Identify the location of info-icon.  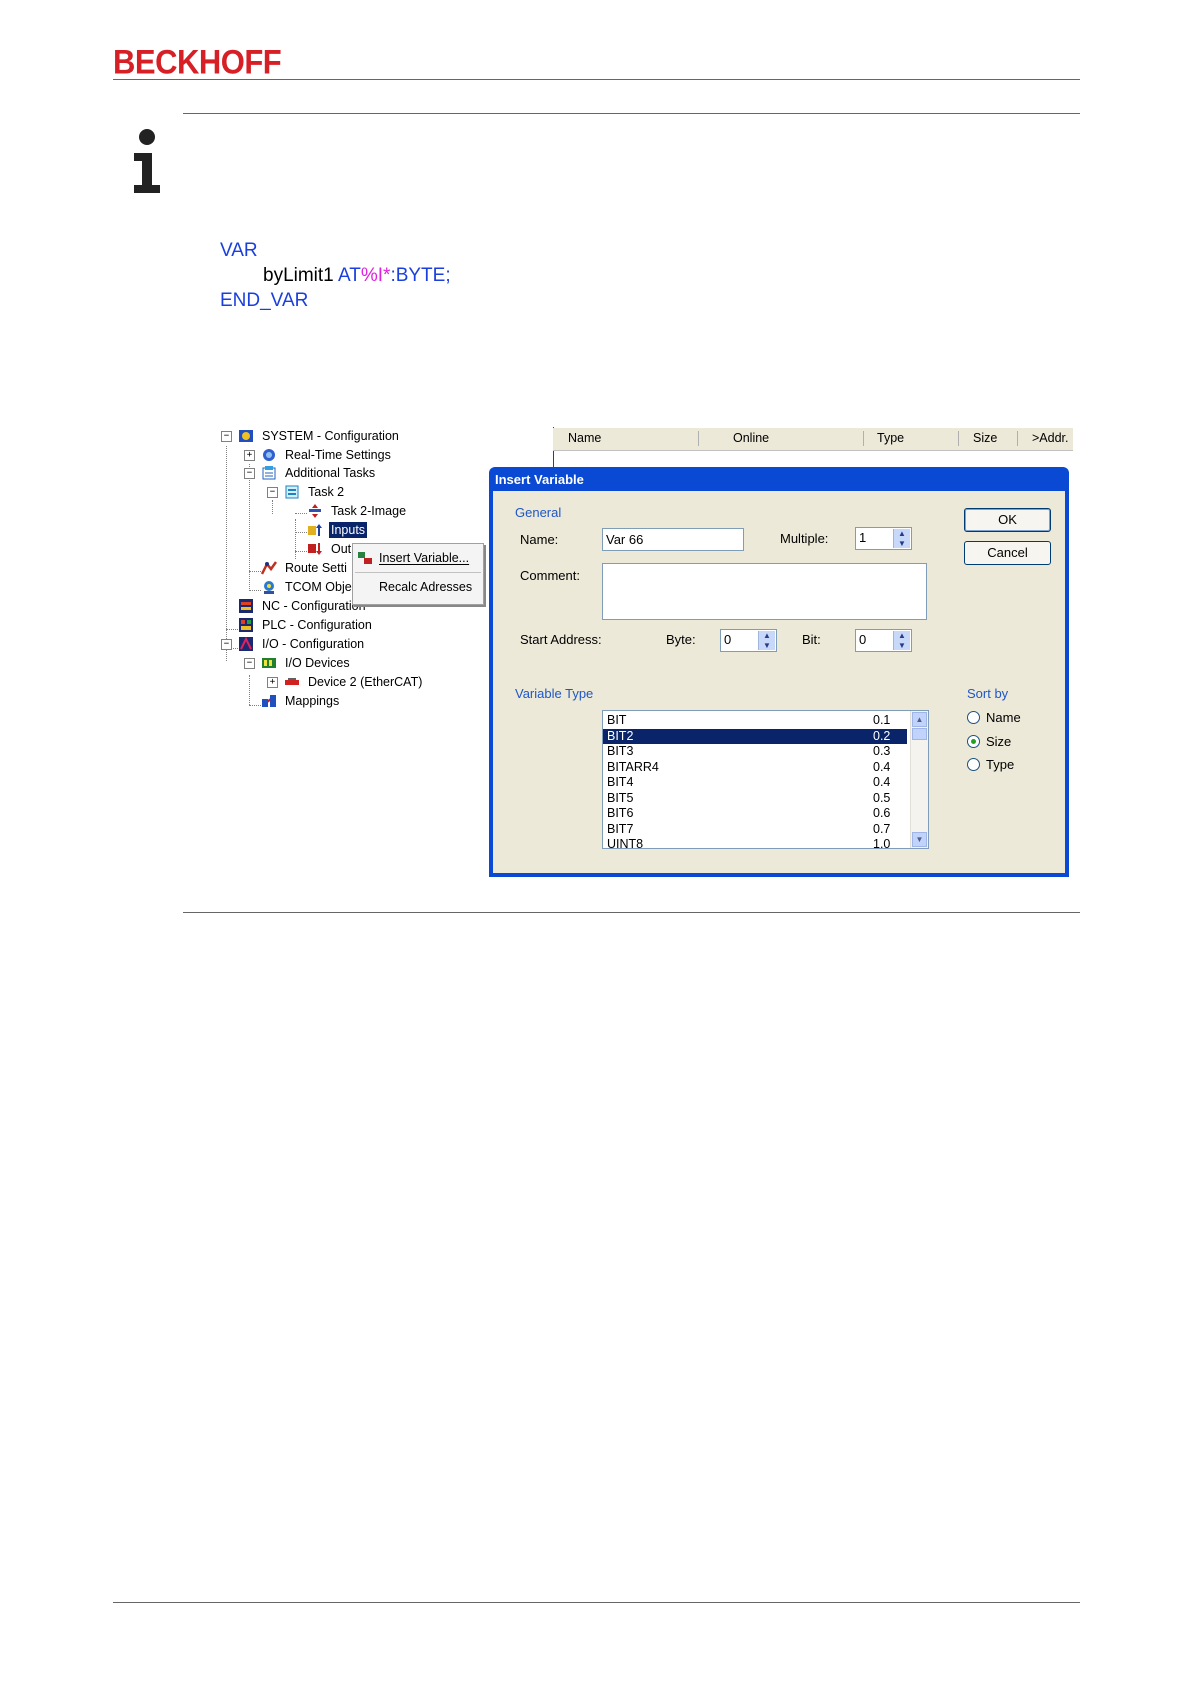
(147, 161).